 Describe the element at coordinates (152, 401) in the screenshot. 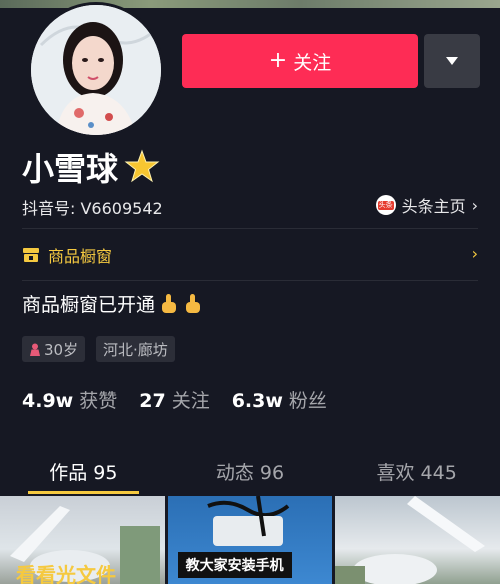

I see `stat-value: 27` at that location.